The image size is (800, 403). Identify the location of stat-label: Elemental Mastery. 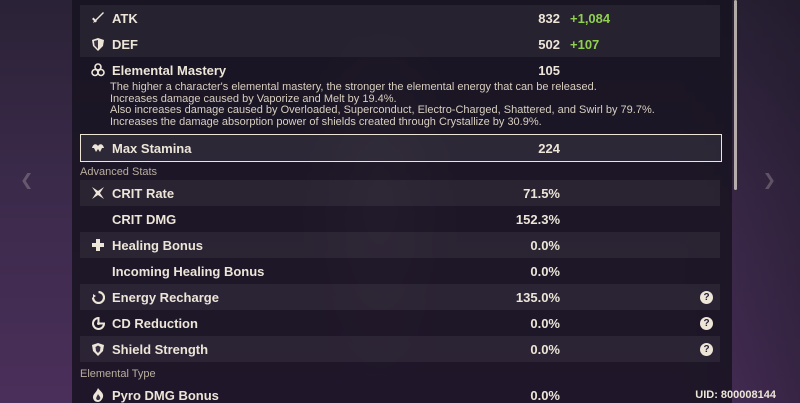
(169, 70).